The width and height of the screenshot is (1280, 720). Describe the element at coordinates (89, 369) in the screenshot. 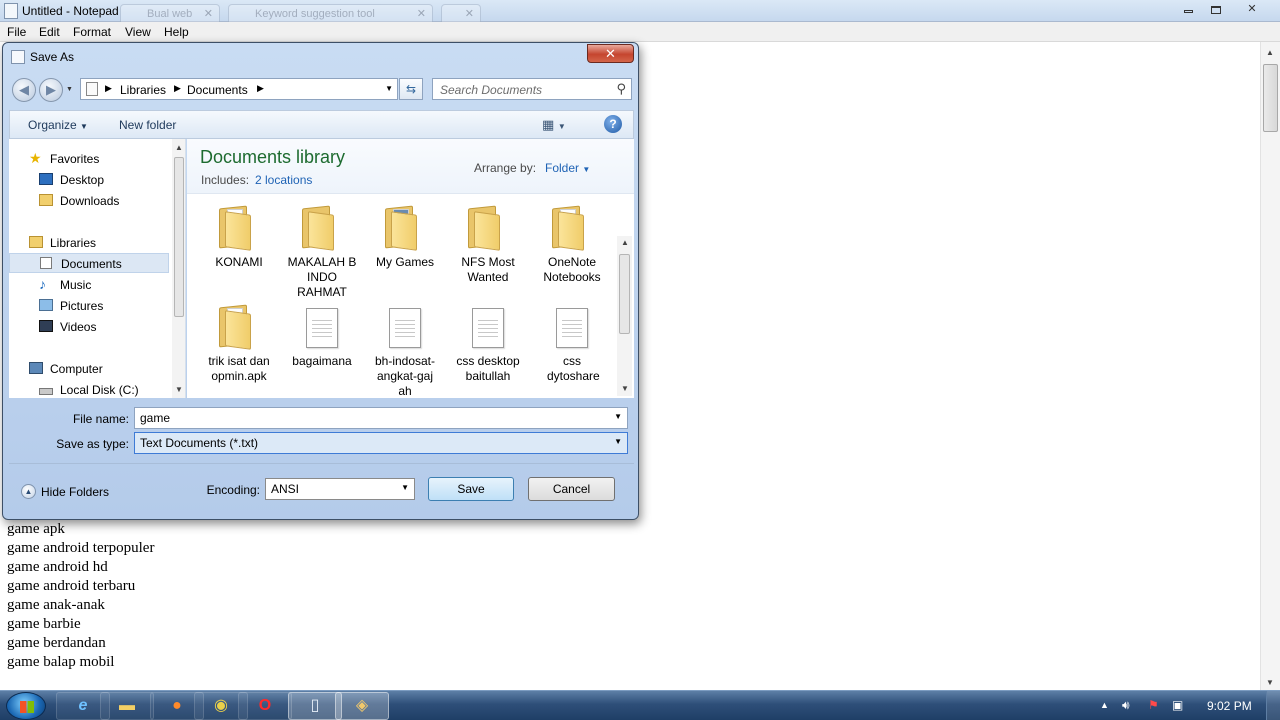

I see `nav-computer: Computer` at that location.